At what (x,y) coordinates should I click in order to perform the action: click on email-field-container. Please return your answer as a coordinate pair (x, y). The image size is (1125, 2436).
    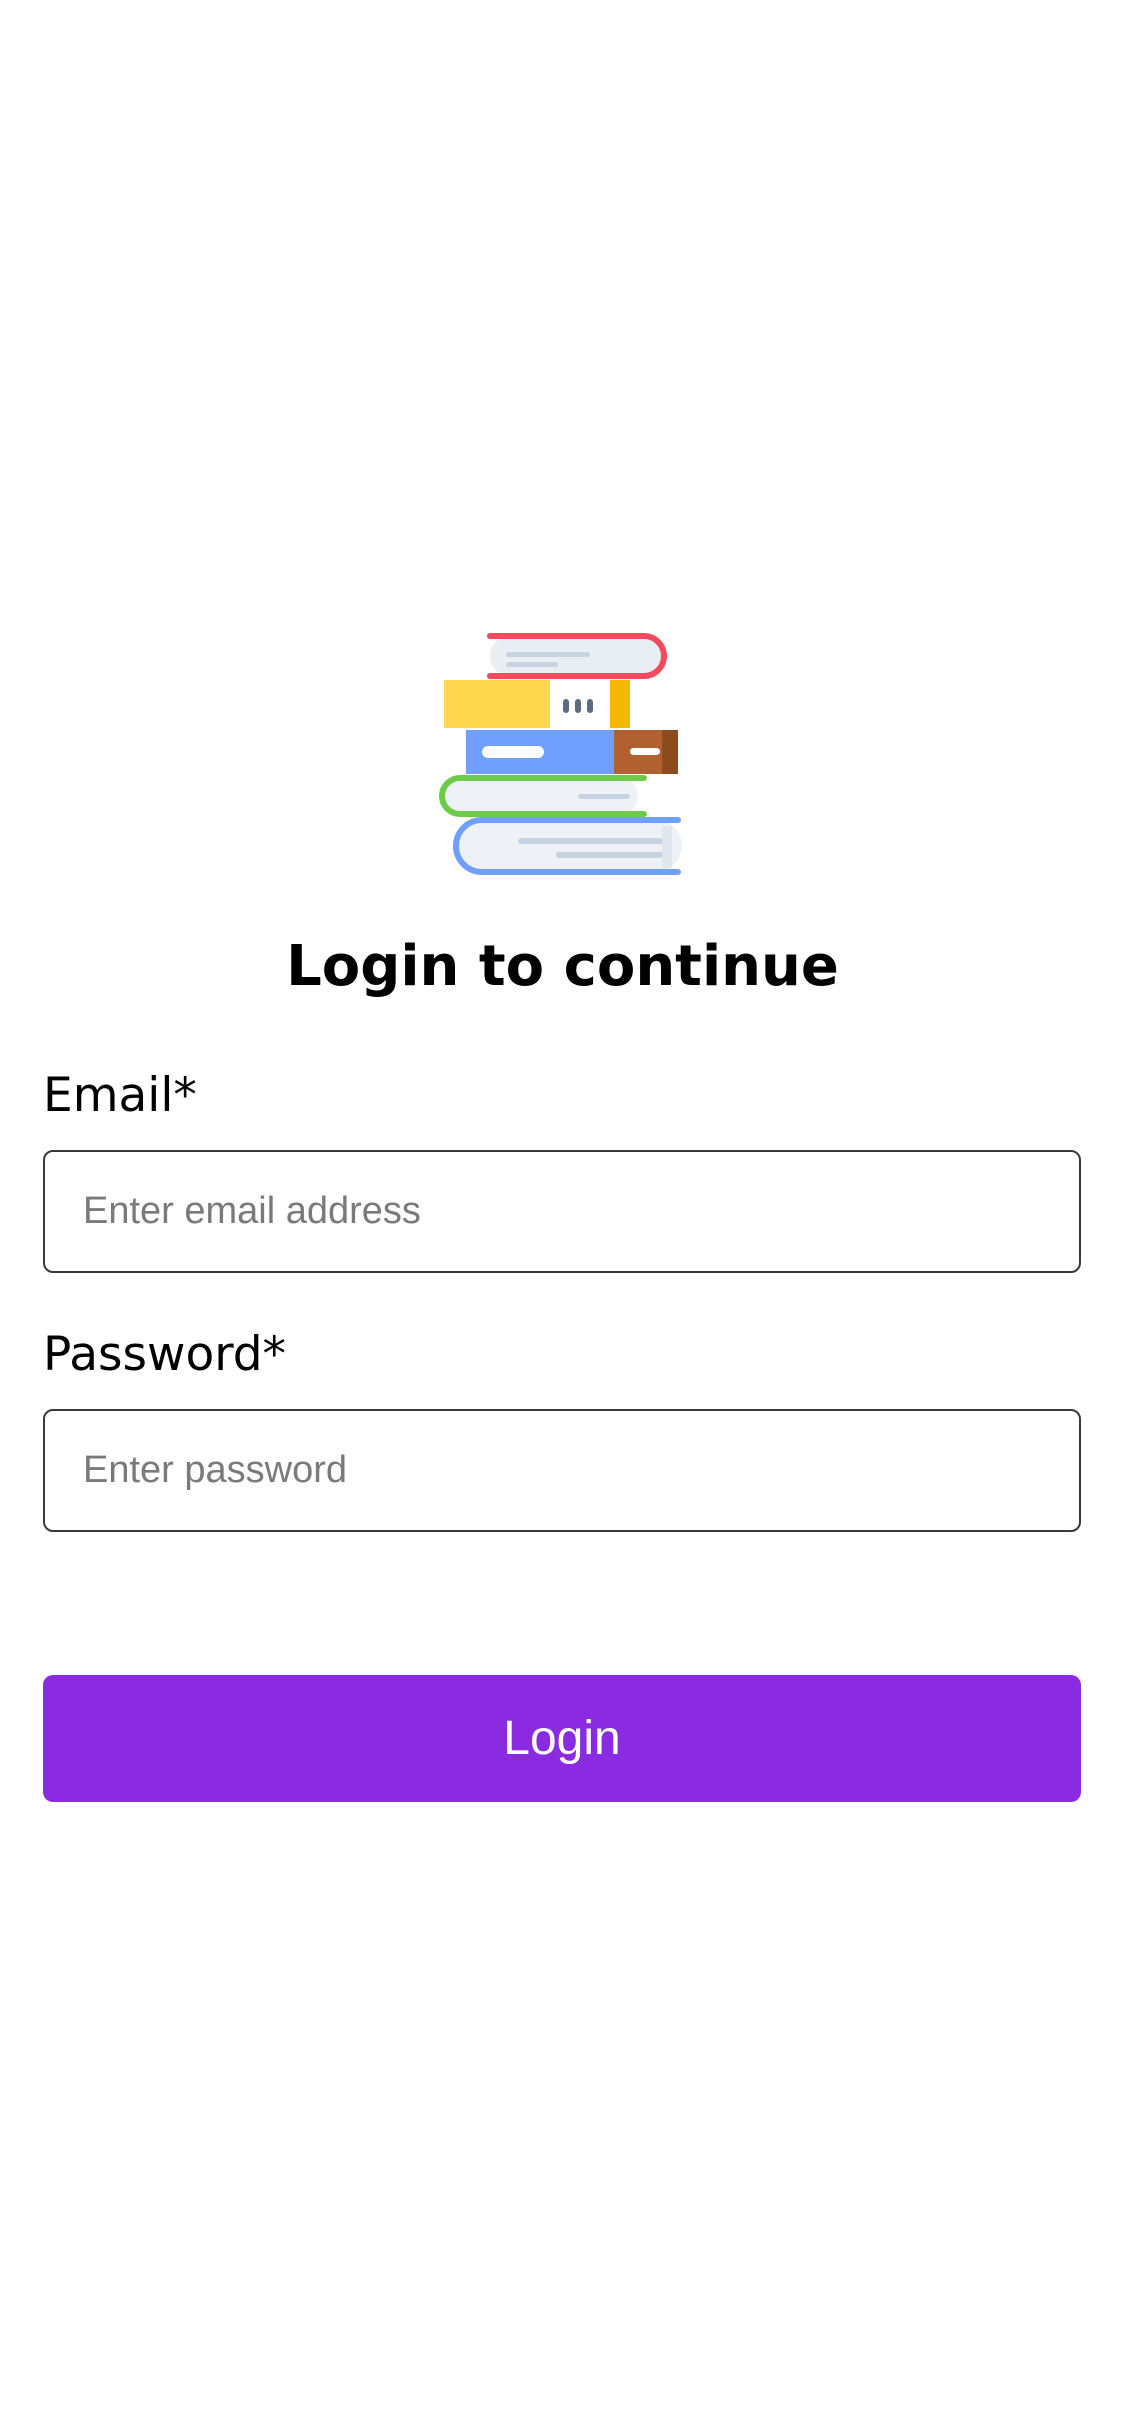
    Looking at the image, I should click on (562, 1211).